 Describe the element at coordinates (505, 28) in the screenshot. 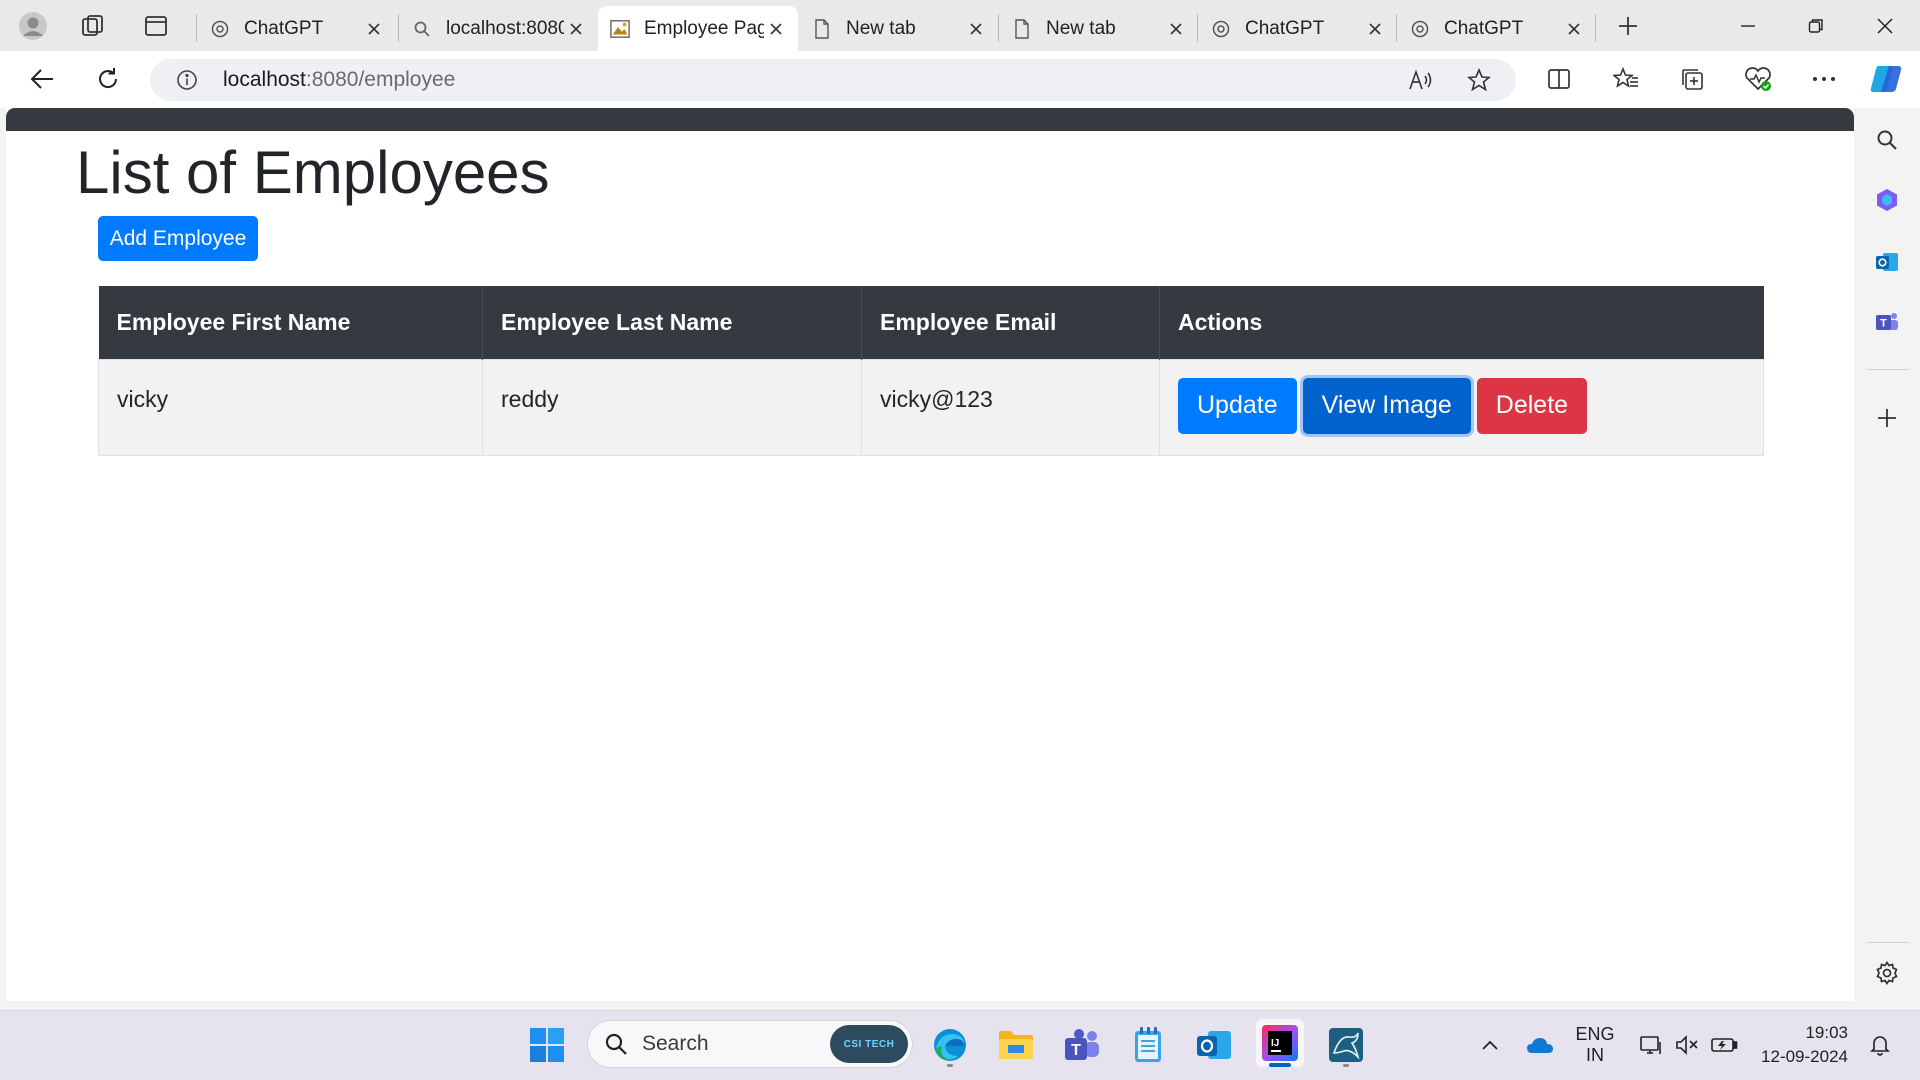

I see `tab-title: localhost:8080` at that location.